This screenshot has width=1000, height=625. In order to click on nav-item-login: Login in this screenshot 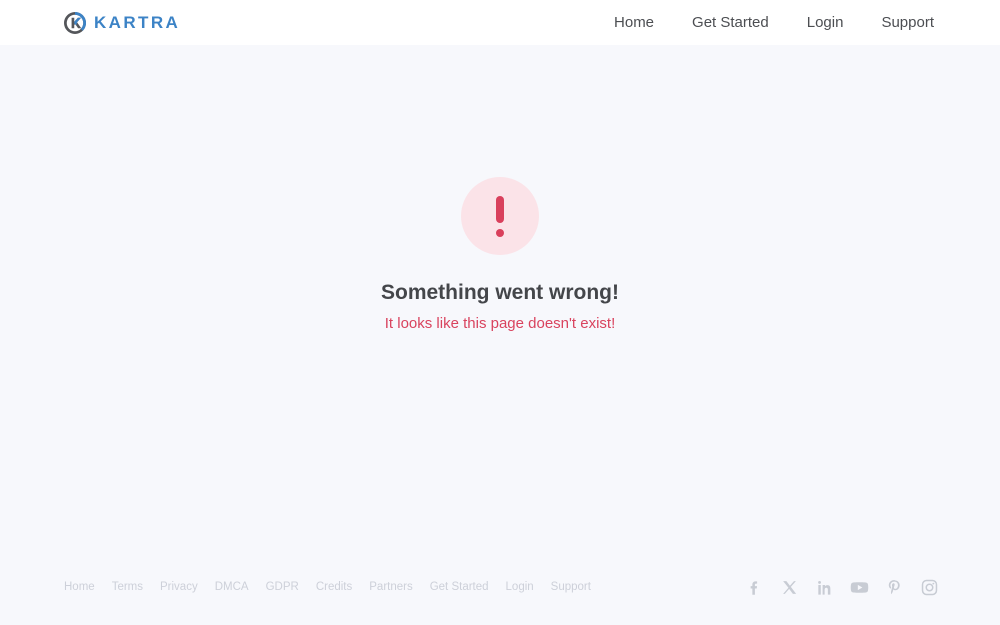, I will do `click(825, 22)`.